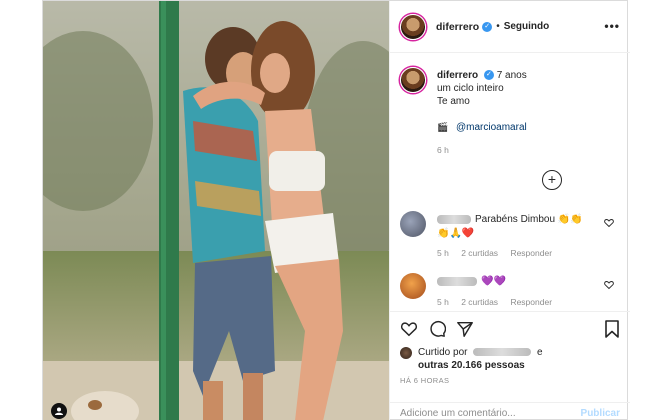 The image size is (662, 420). Describe the element at coordinates (457, 75) in the screenshot. I see `caption-username: diferrero` at that location.